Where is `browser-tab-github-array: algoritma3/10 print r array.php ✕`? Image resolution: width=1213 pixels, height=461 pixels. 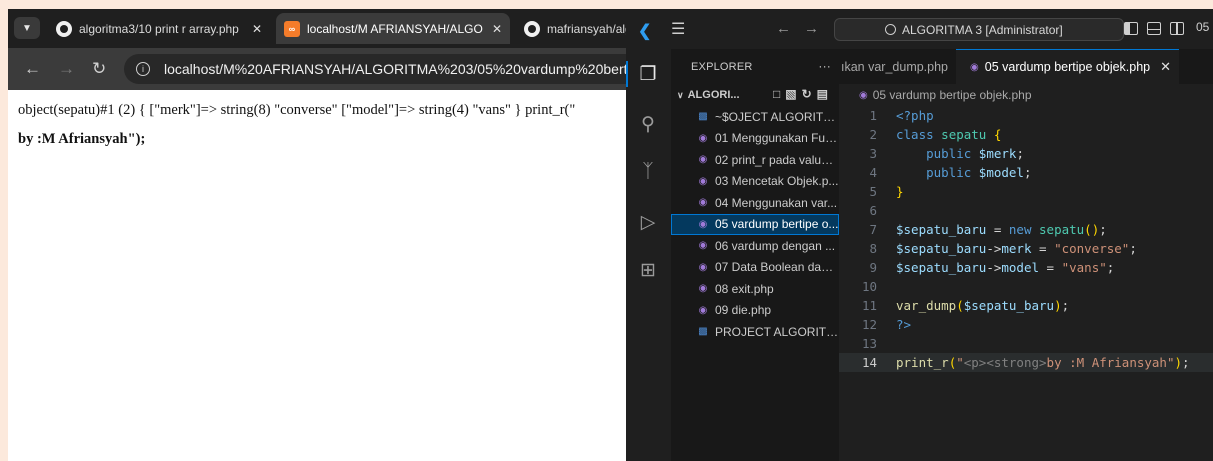
browser-tab-github-array: algoritma3/10 print r array.php ✕ is located at coordinates (159, 28).